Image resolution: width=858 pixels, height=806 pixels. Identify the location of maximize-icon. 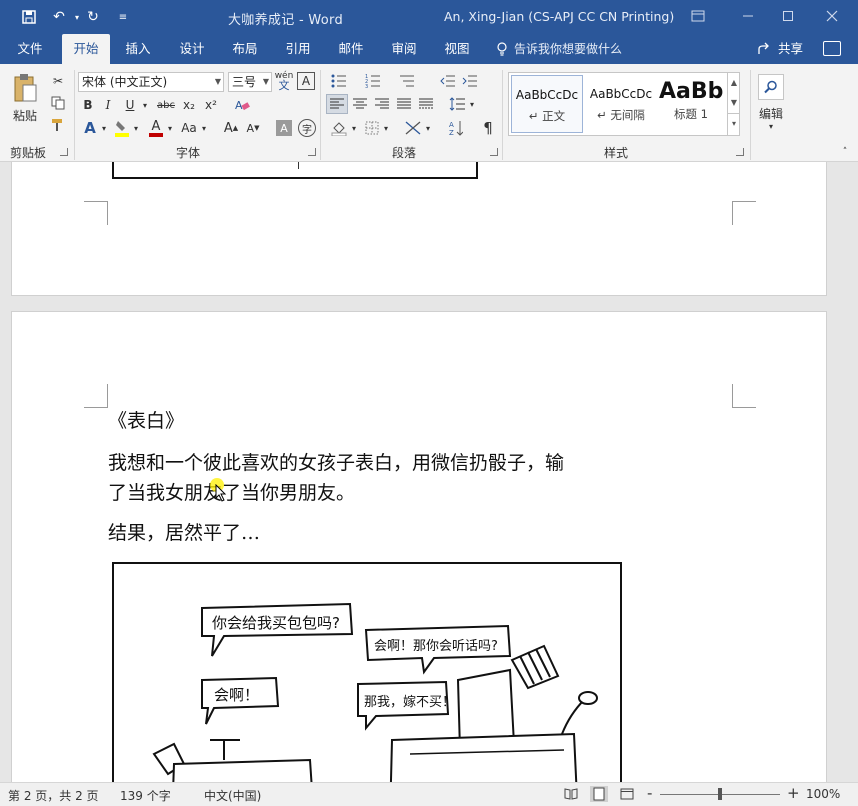
(788, 16).